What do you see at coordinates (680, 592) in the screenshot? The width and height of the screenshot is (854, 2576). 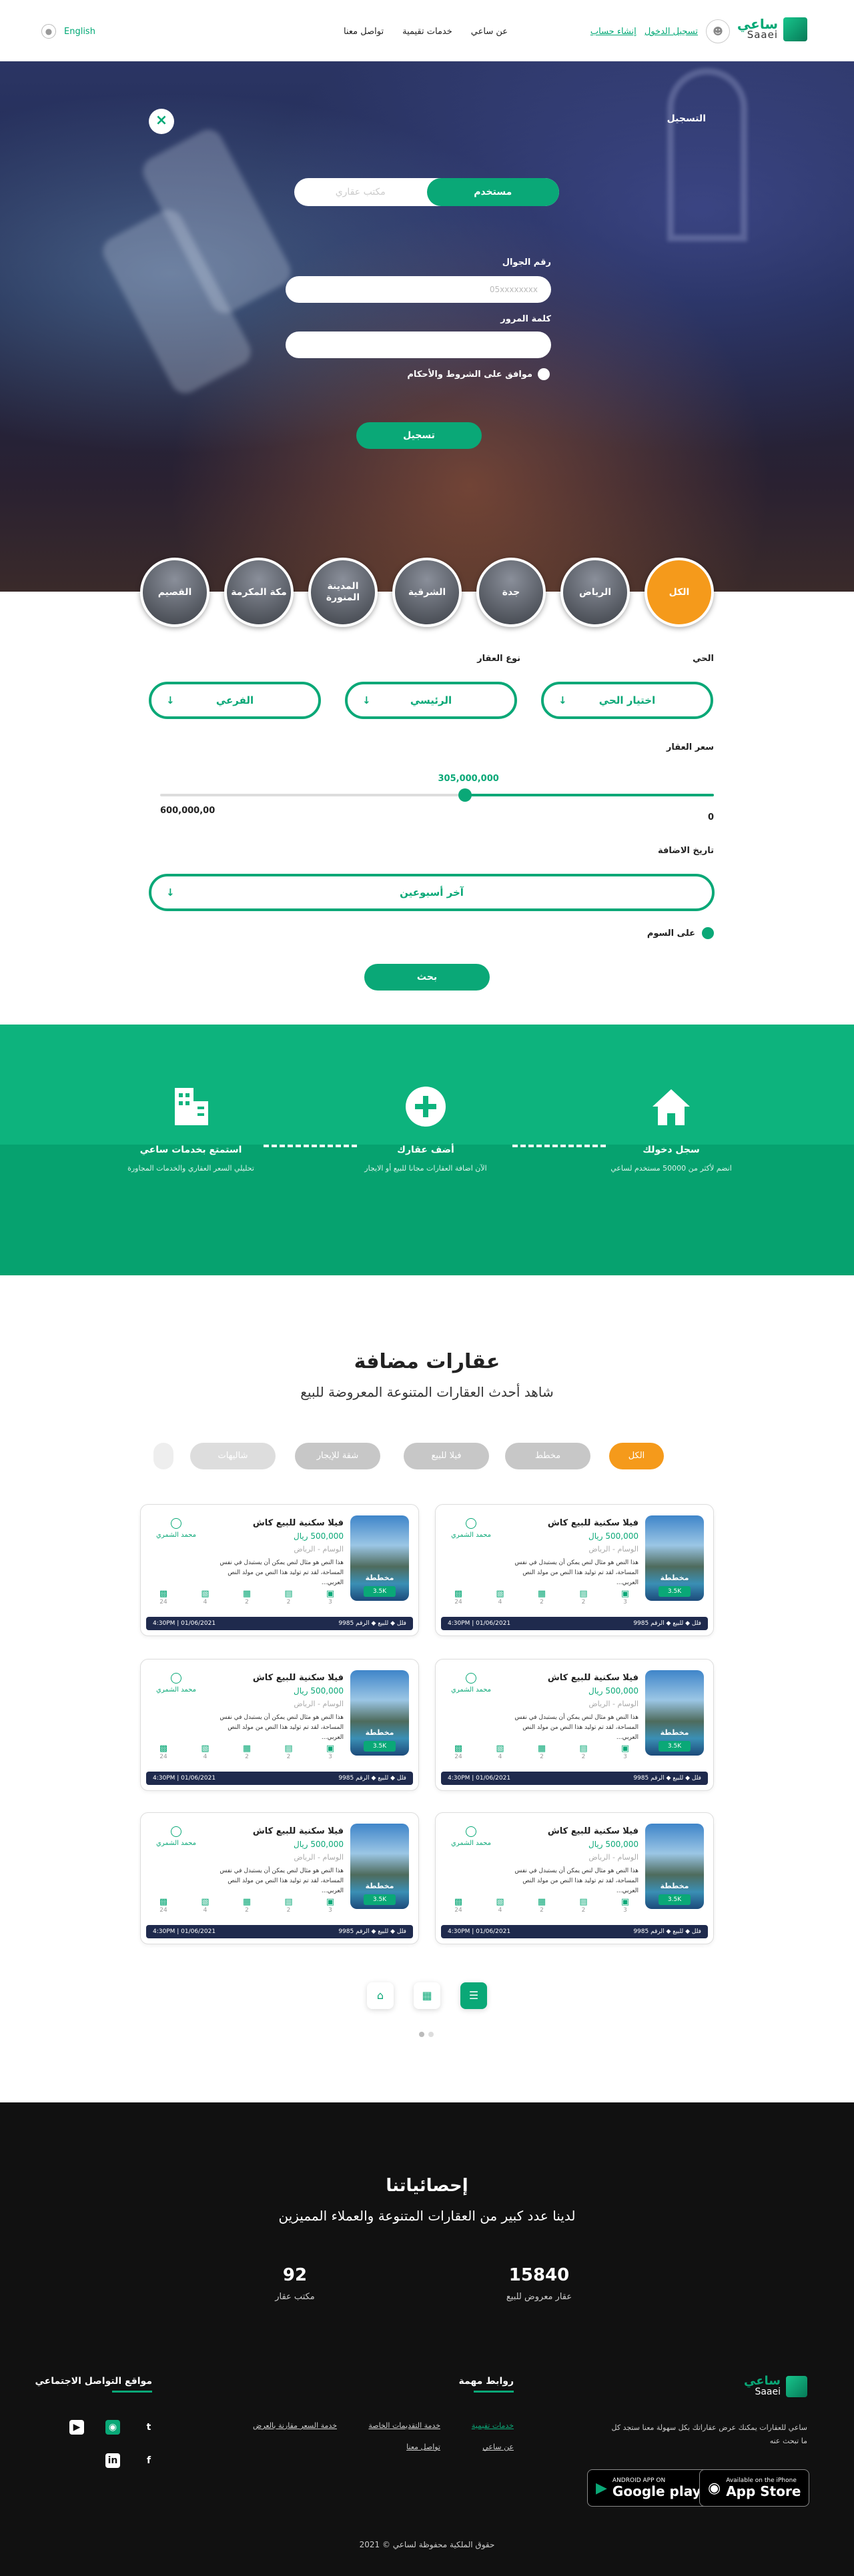 I see `city-all: الكل` at bounding box center [680, 592].